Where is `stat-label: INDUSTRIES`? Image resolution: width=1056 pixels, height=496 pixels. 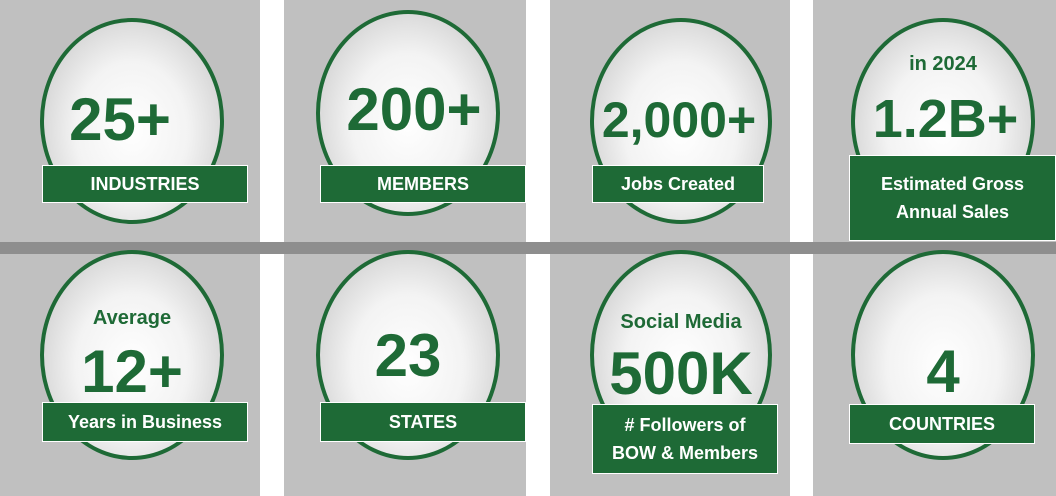 stat-label: INDUSTRIES is located at coordinates (145, 184).